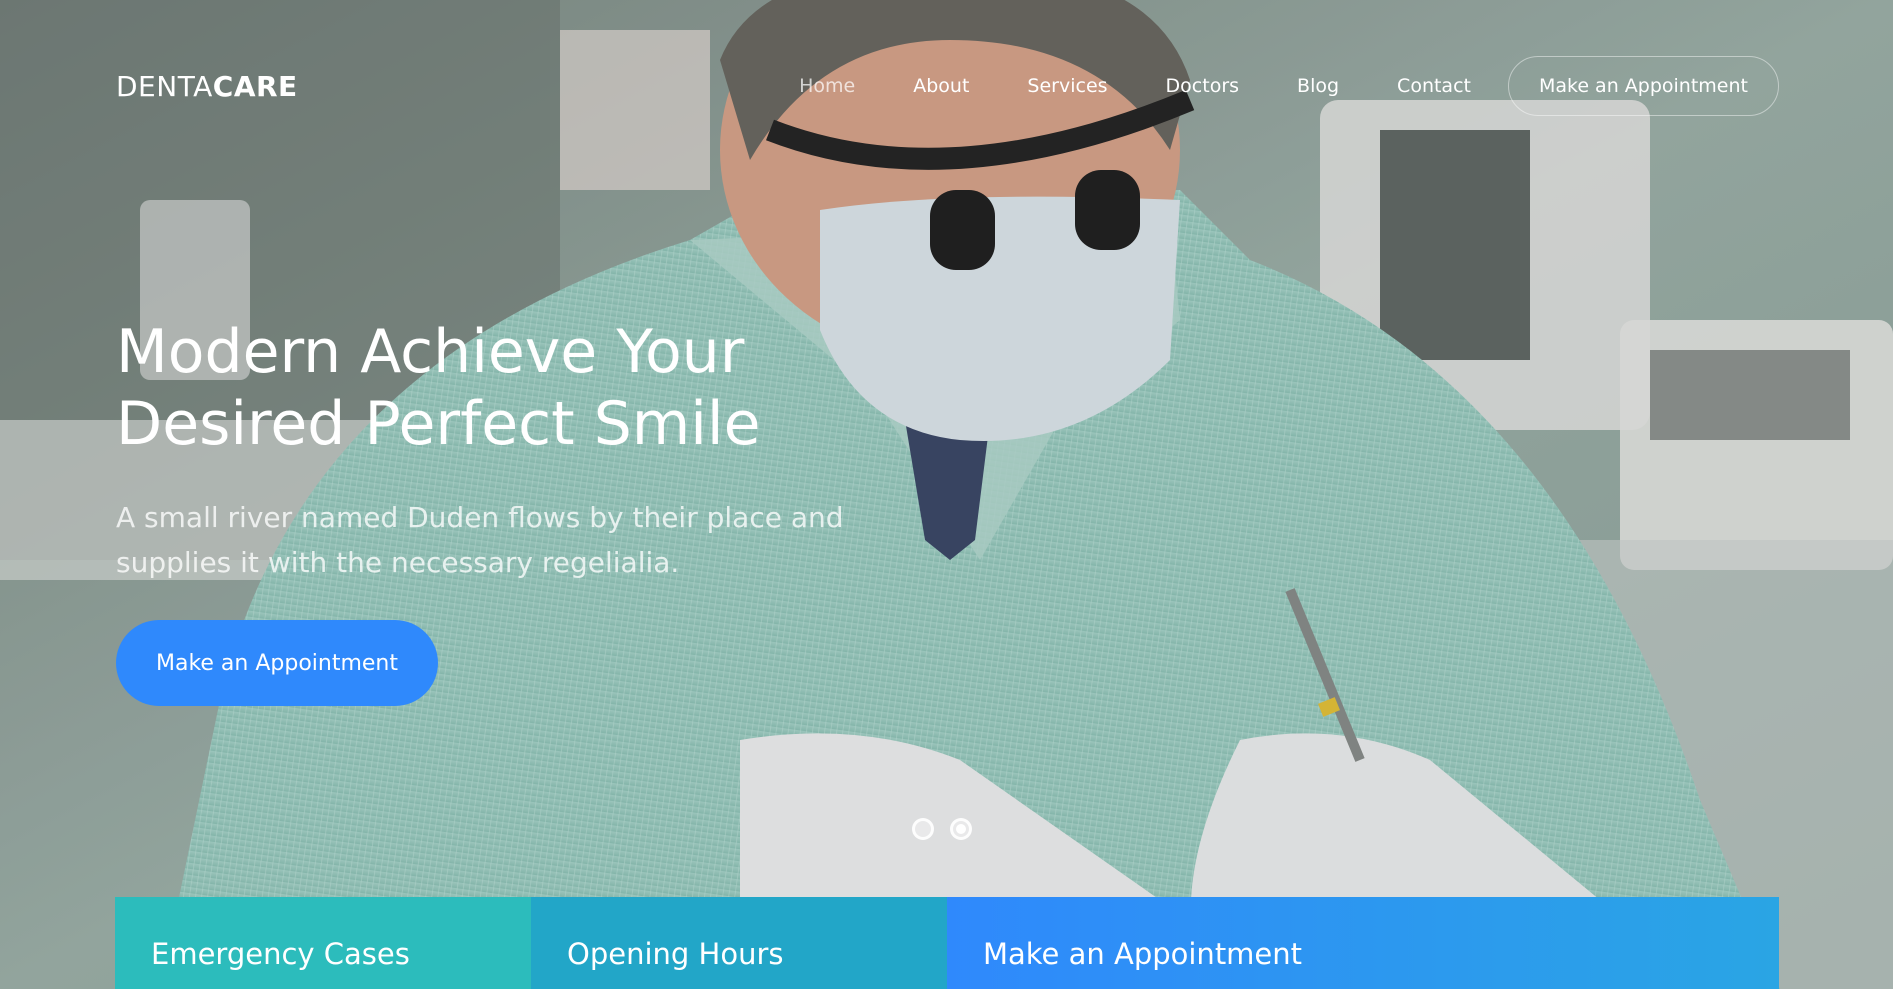 This screenshot has width=1893, height=989. What do you see at coordinates (942, 829) in the screenshot?
I see `slider-dots` at bounding box center [942, 829].